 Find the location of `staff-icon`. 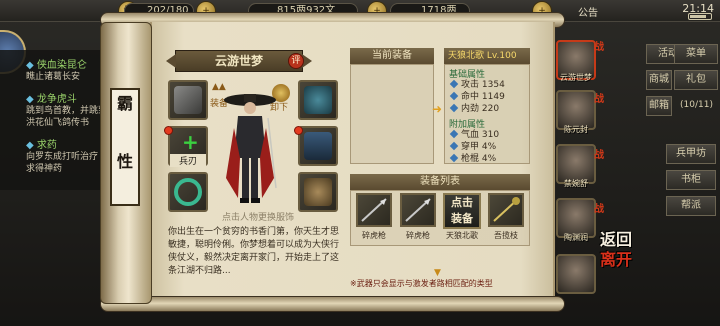

staff-icon is located at coordinates (506, 209).